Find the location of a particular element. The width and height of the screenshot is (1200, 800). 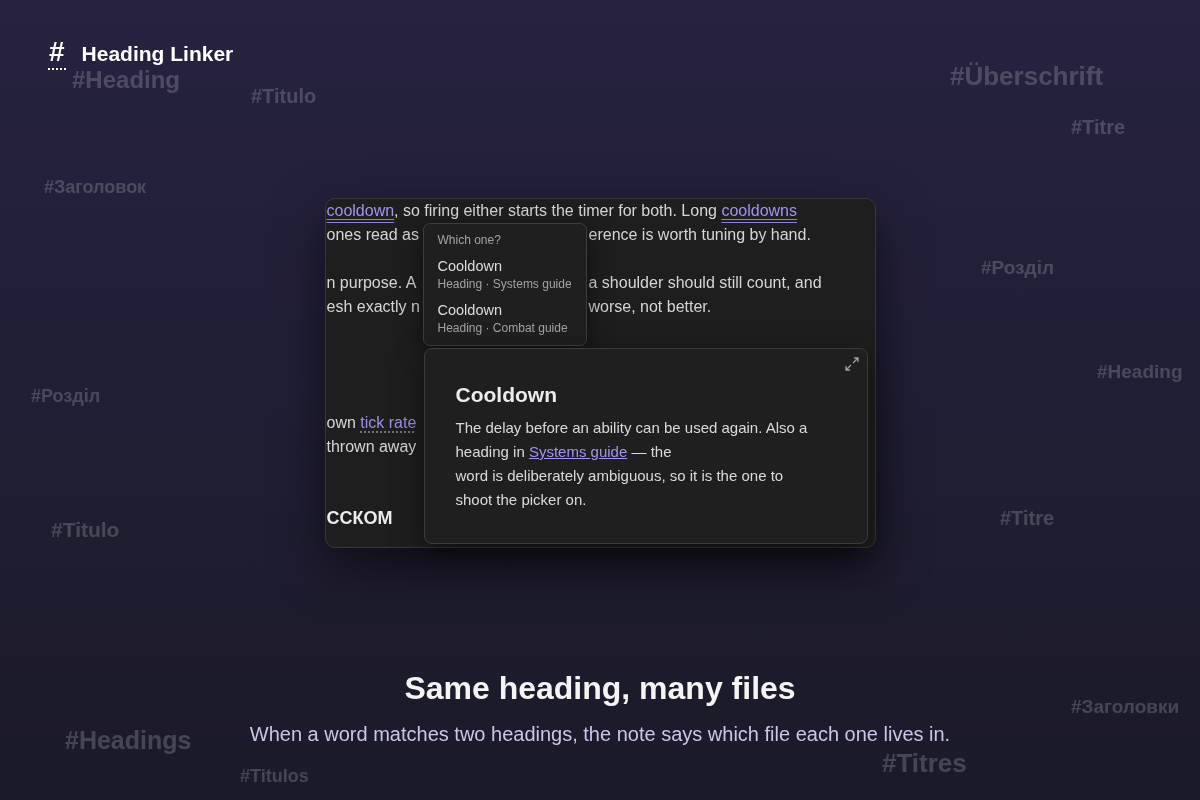

editor-text: thrown away is located at coordinates (371, 446).